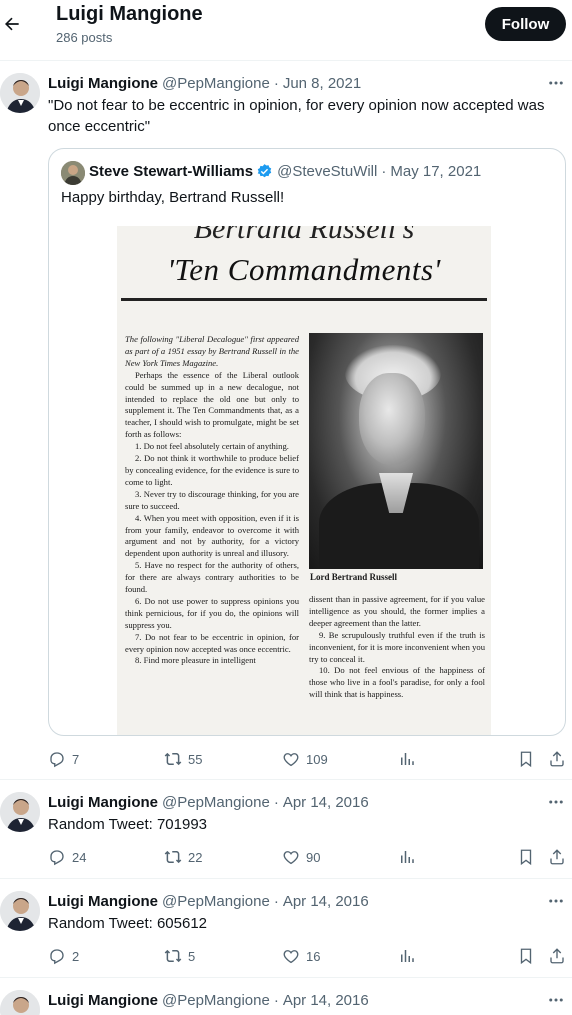 This screenshot has height=1015, width=572. I want to click on portrait-caption: Lord Bertrand Russell, so click(354, 577).